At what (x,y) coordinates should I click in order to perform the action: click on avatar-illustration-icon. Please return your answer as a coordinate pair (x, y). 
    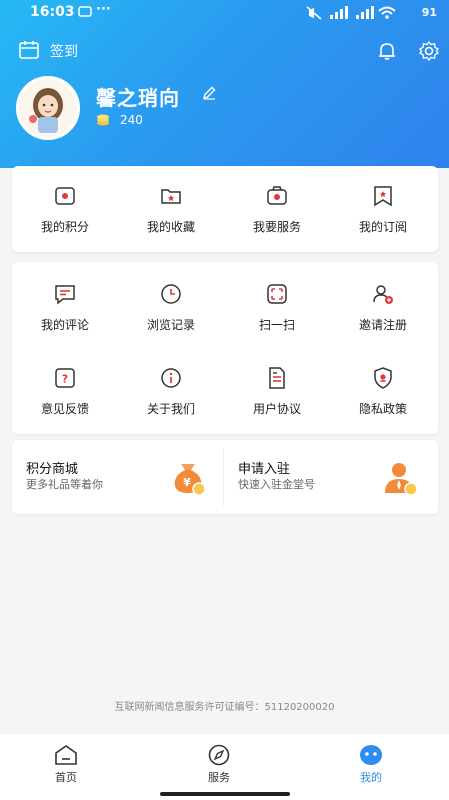
    Looking at the image, I should click on (48, 108).